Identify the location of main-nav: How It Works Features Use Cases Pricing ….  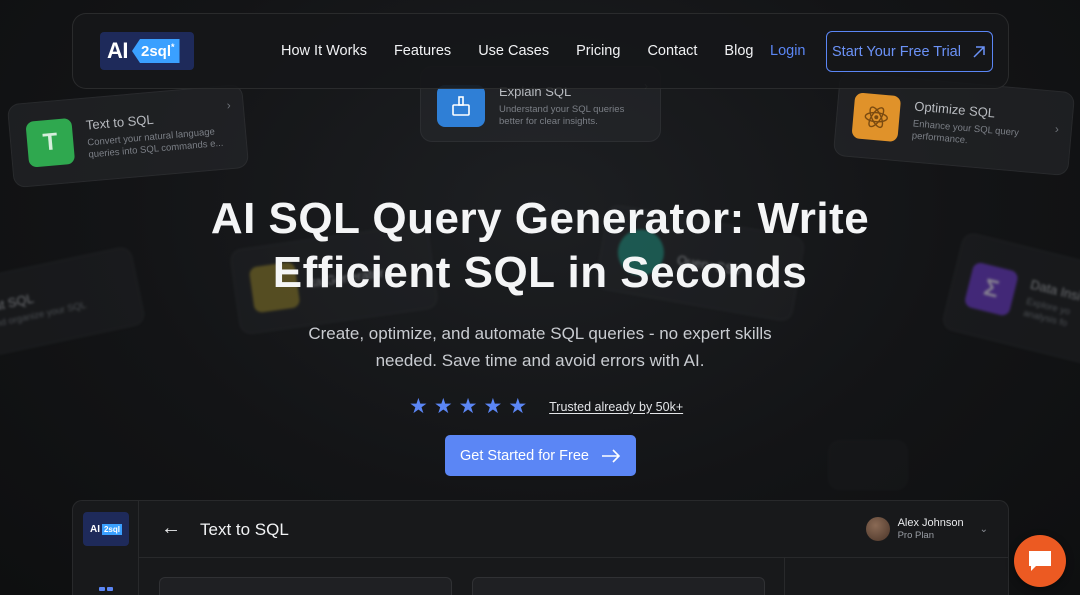
(517, 51).